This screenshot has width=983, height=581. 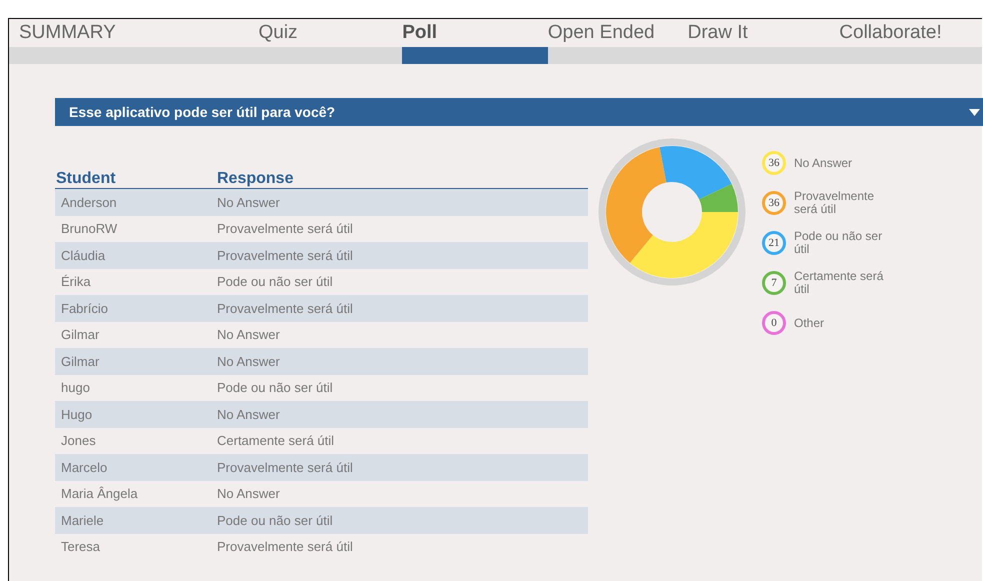 What do you see at coordinates (76, 282) in the screenshot?
I see `table-cell-text: Érika` at bounding box center [76, 282].